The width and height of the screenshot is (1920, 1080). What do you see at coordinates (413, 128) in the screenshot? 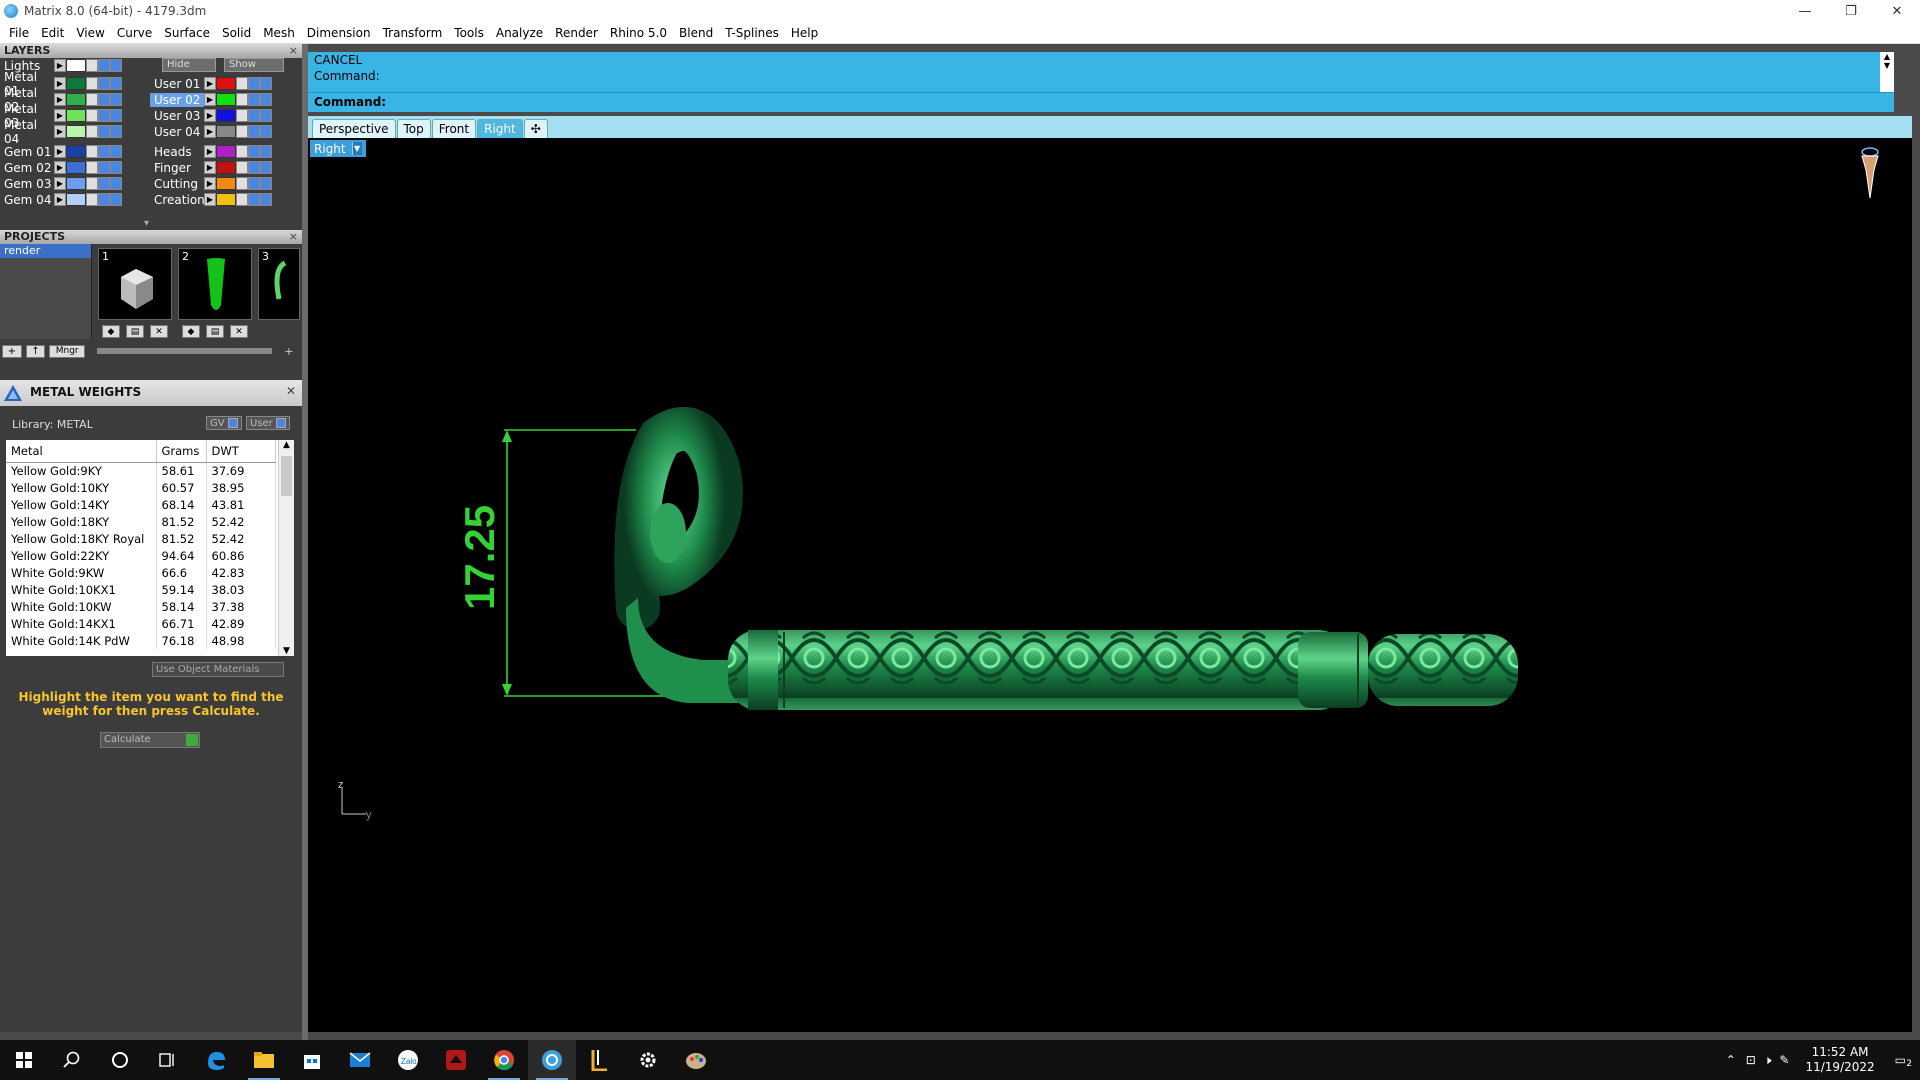
I see `tab-top: Top` at bounding box center [413, 128].